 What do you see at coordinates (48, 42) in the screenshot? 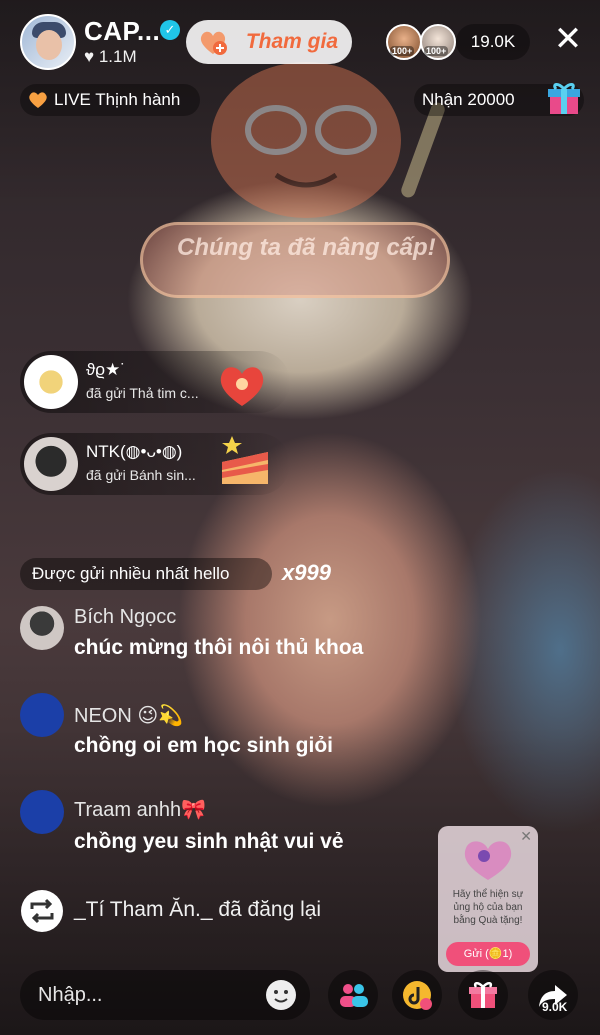
I see `host-avatar` at bounding box center [48, 42].